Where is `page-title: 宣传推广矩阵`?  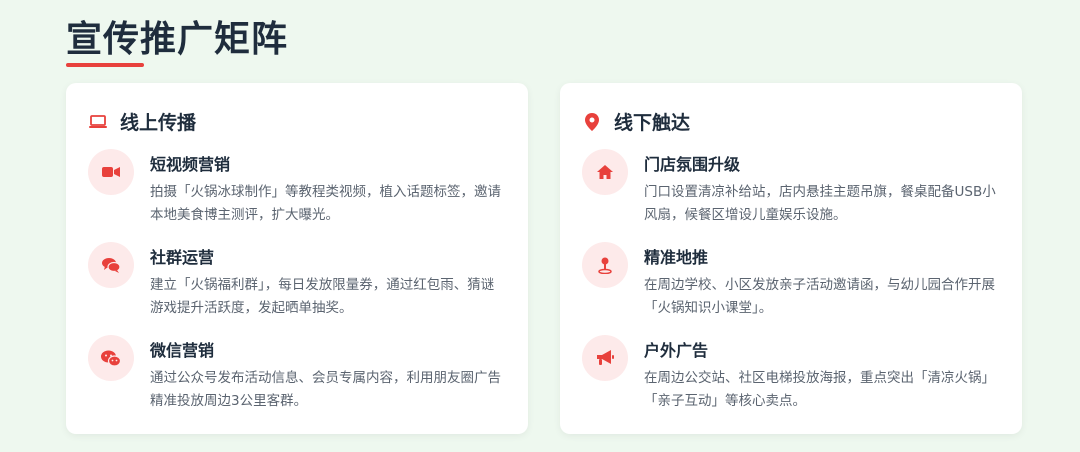 page-title: 宣传推广矩阵 is located at coordinates (177, 39).